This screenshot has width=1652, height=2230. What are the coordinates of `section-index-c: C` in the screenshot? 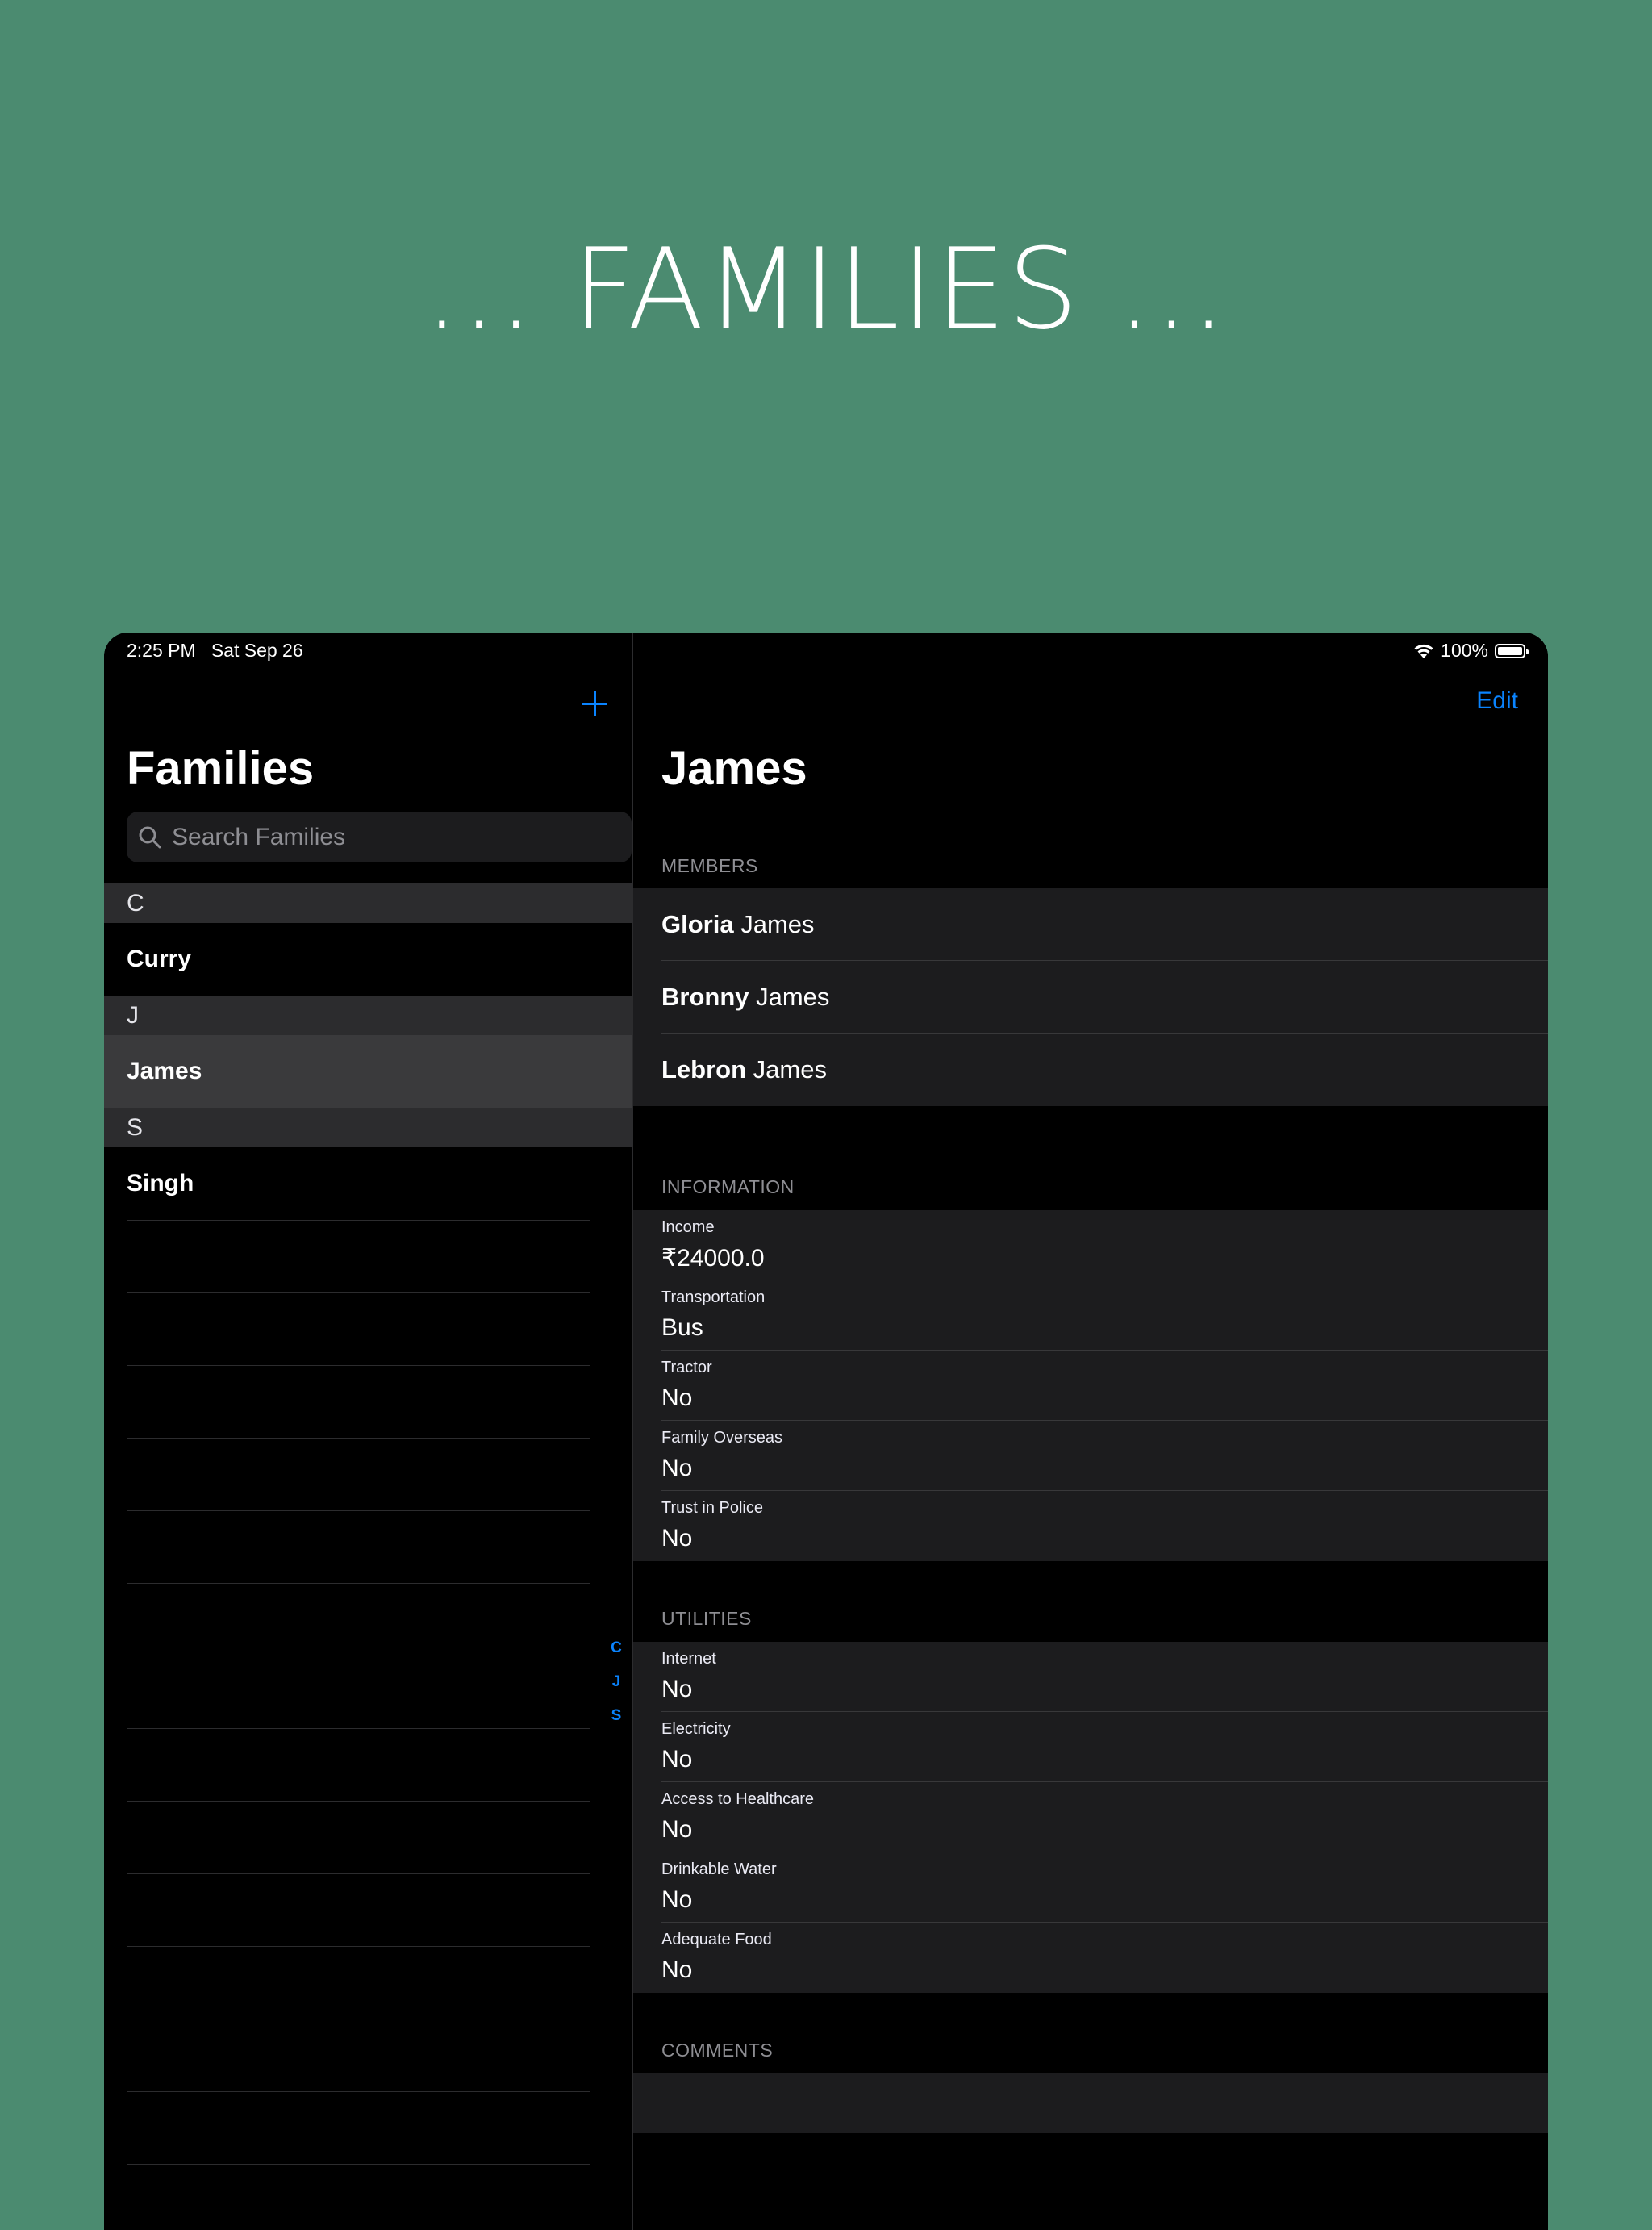 It's located at (616, 1648).